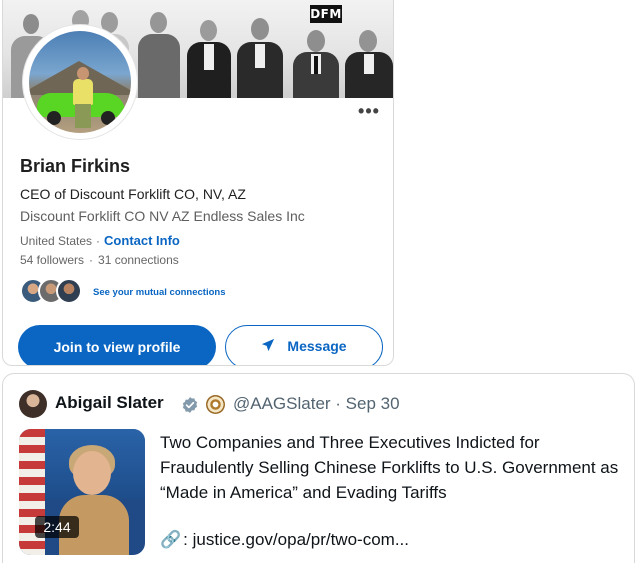 The width and height of the screenshot is (635, 563). What do you see at coordinates (52, 260) in the screenshot?
I see `followers-count: 54 followers` at bounding box center [52, 260].